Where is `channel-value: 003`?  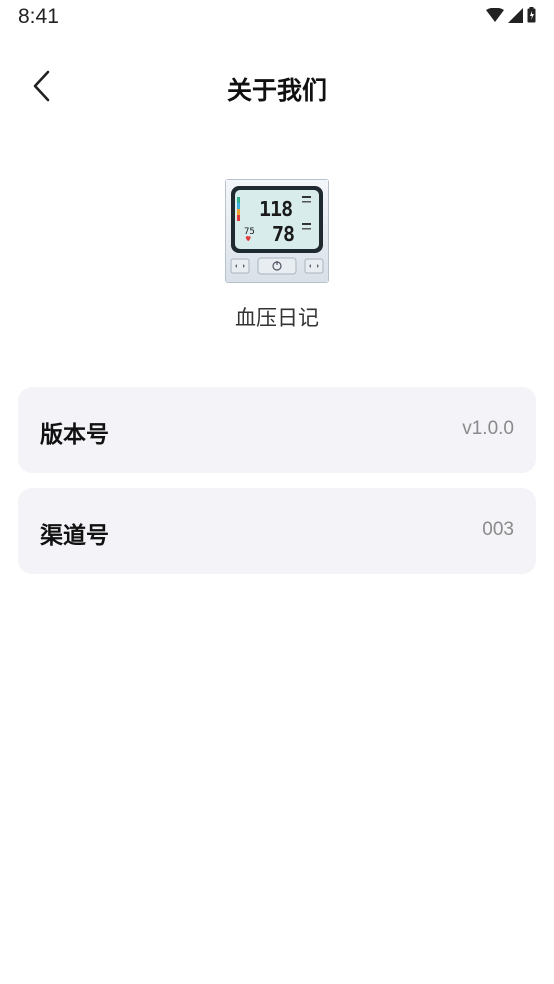
channel-value: 003 is located at coordinates (498, 529).